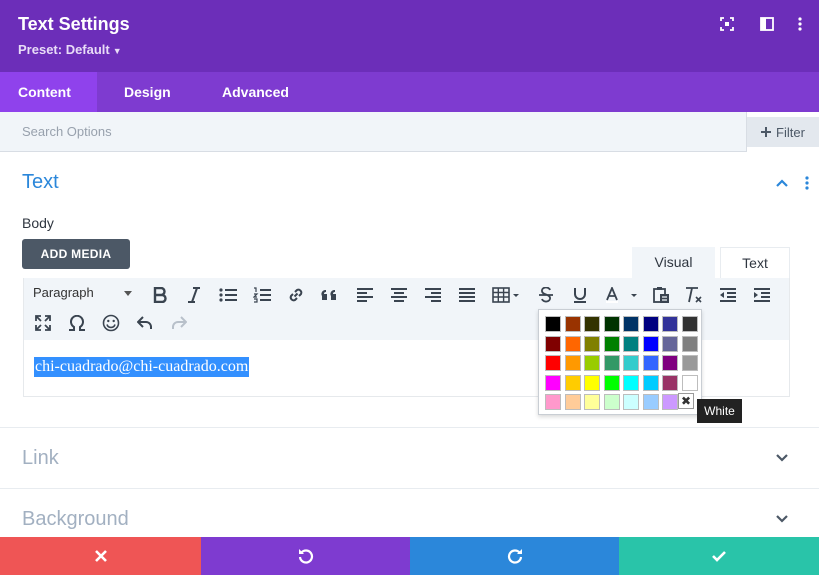 Image resolution: width=819 pixels, height=575 pixels. Describe the element at coordinates (808, 184) in the screenshot. I see `section-more-icon` at that location.